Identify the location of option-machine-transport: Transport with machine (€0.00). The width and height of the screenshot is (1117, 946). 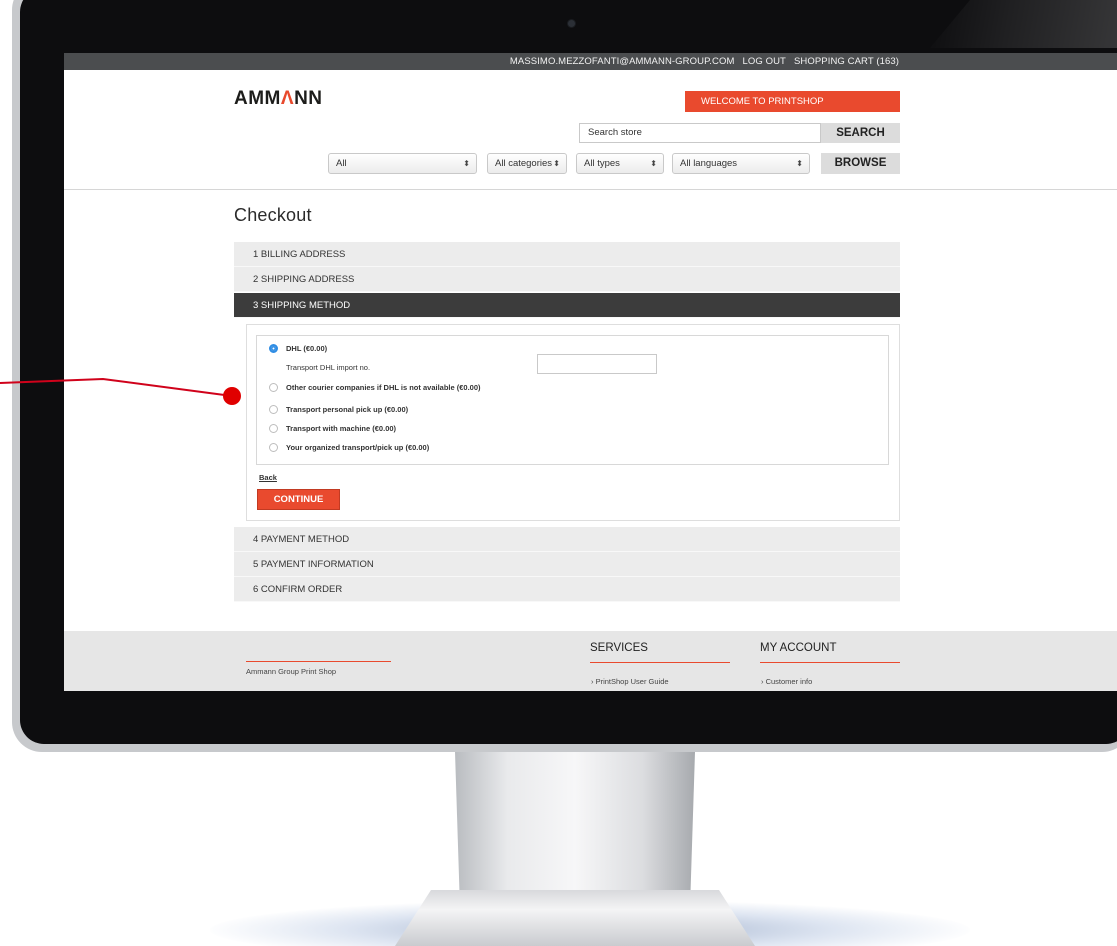
(332, 428).